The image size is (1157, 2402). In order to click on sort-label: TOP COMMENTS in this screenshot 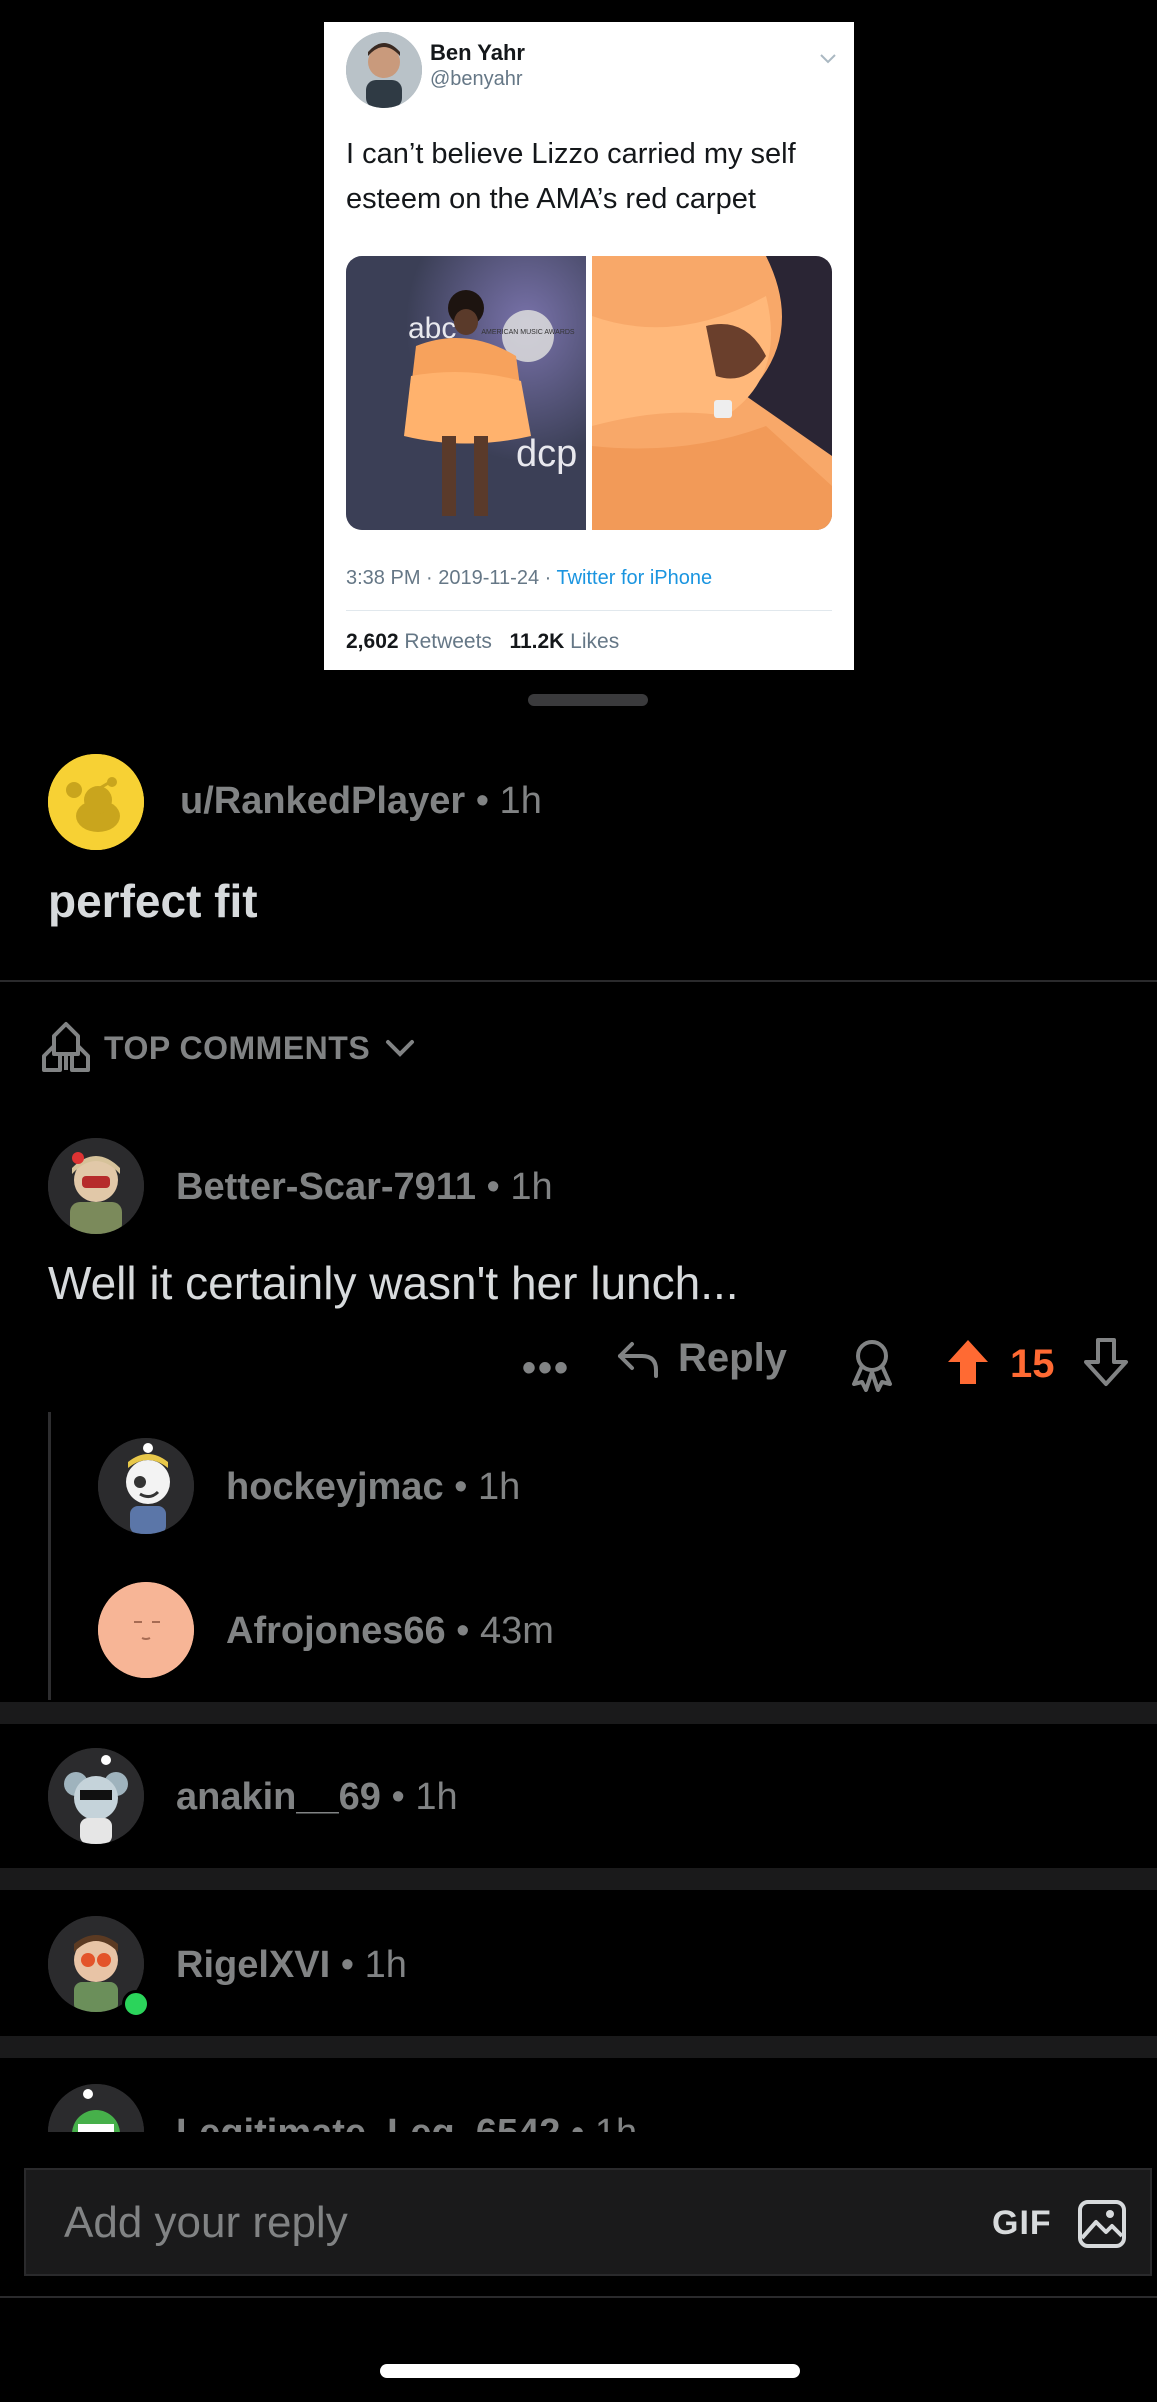, I will do `click(237, 1047)`.